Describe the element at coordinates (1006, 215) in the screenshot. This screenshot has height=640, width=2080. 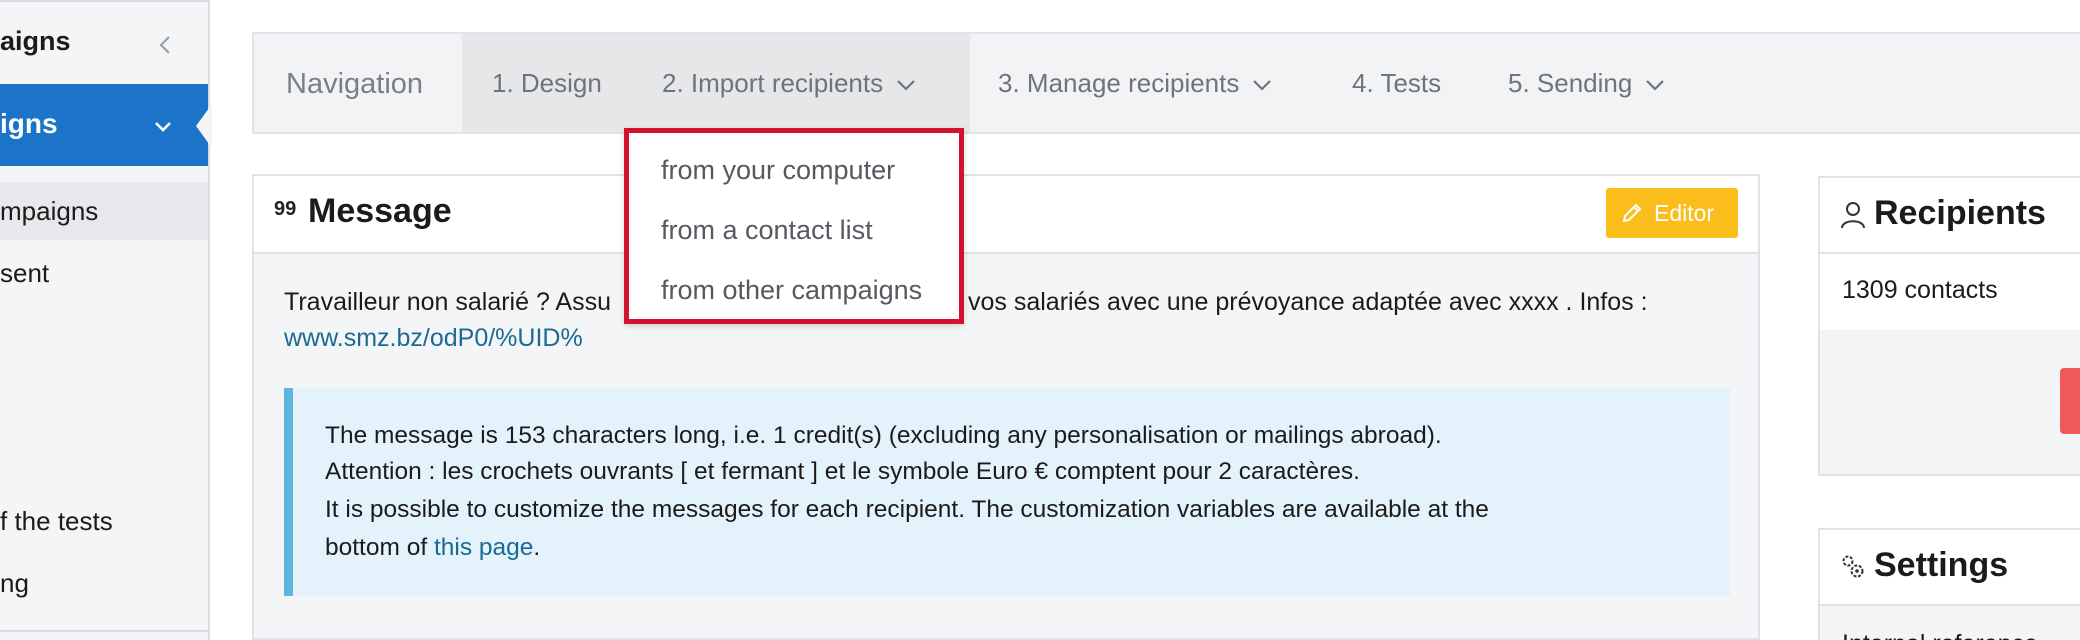
I see `message-card-header: 99 Message Editor` at that location.